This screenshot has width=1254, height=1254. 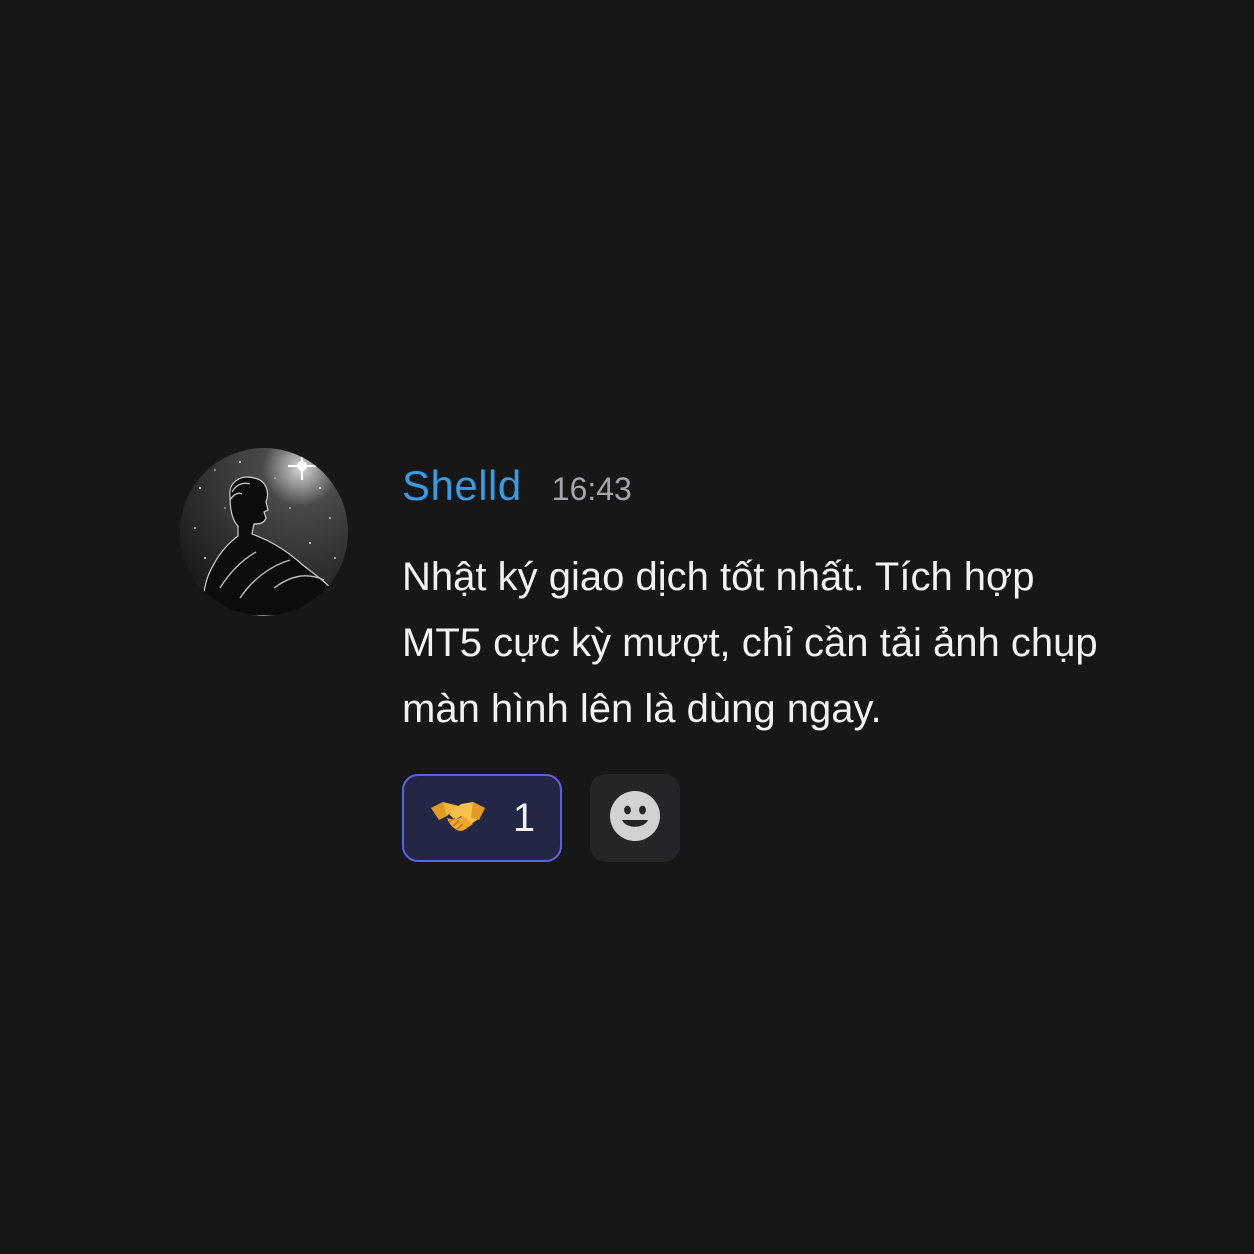 I want to click on reaction-handshake: 1, so click(x=482, y=818).